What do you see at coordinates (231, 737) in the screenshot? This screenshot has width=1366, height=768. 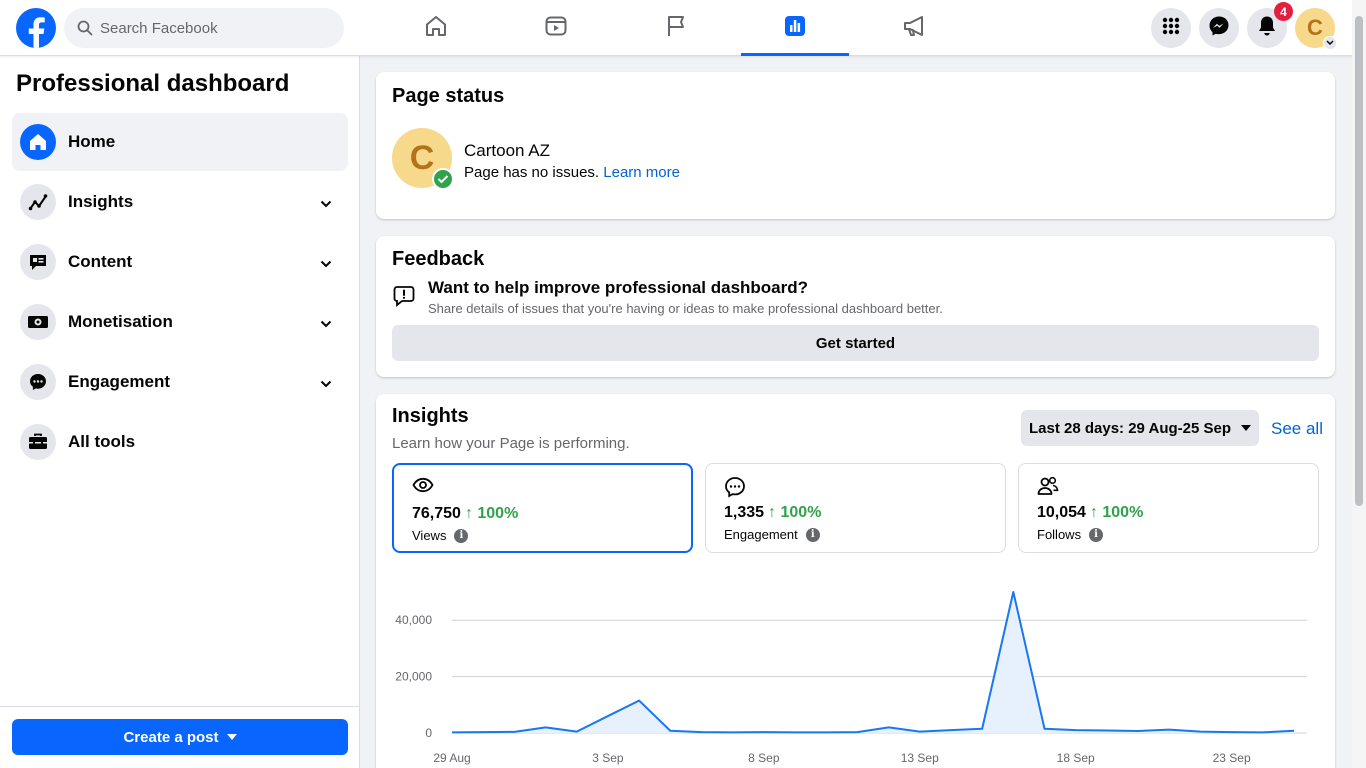 I see `caret-down-icon` at bounding box center [231, 737].